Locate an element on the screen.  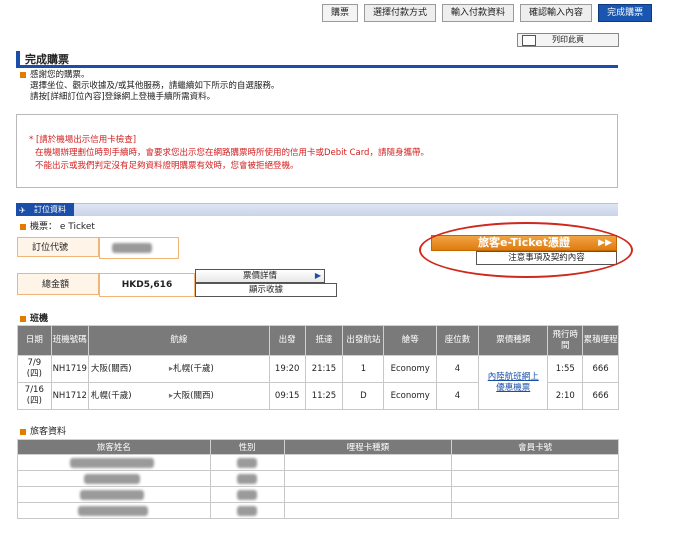
col-arrival: 抵達 is located at coordinates (324, 340).